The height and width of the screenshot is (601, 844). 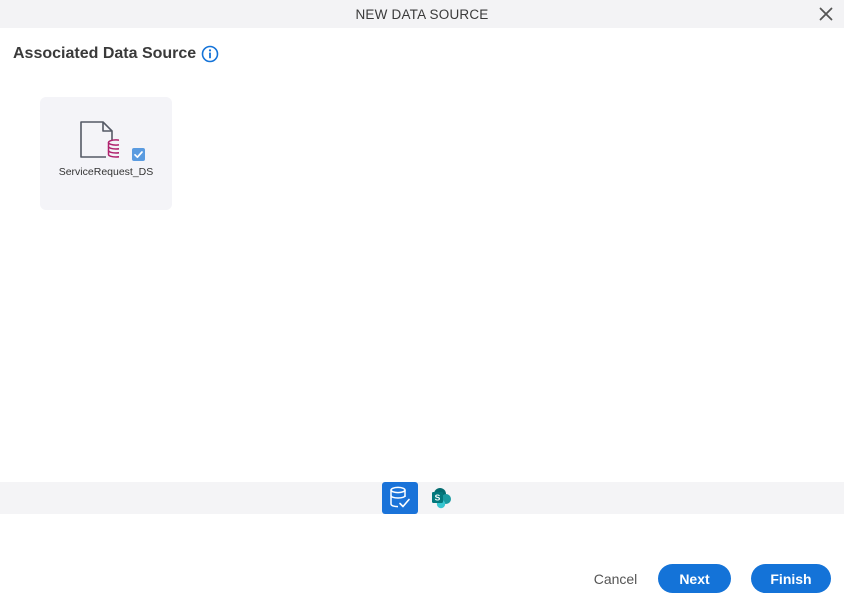 I want to click on section-heading: Associated Data Source, so click(x=116, y=54).